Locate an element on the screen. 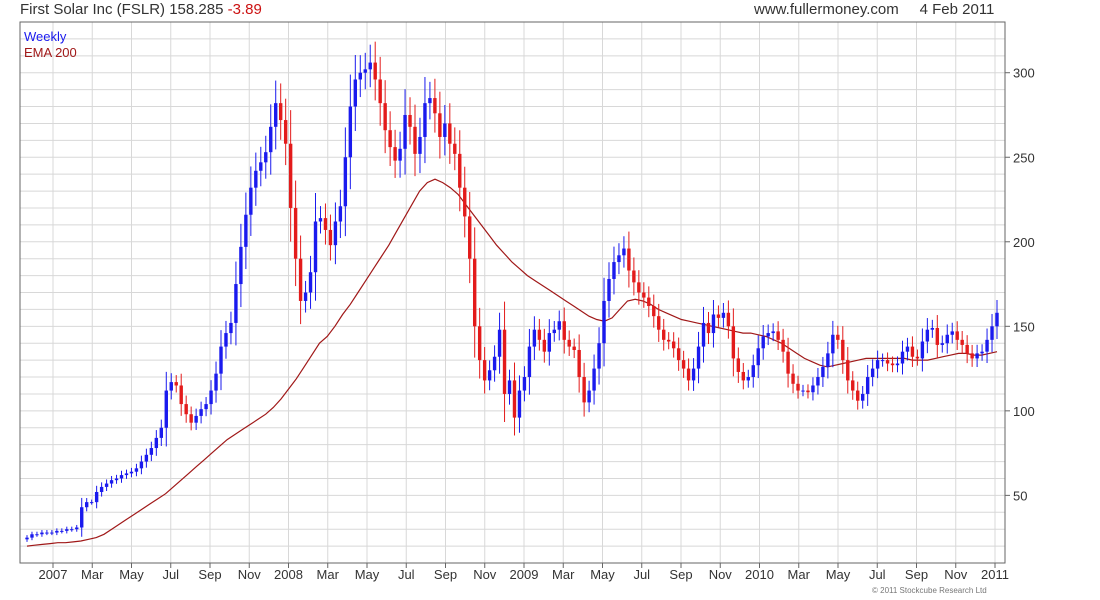 The width and height of the screenshot is (1100, 600). copyright-text: © 2011 Stockcube Research Ltd is located at coordinates (929, 590).